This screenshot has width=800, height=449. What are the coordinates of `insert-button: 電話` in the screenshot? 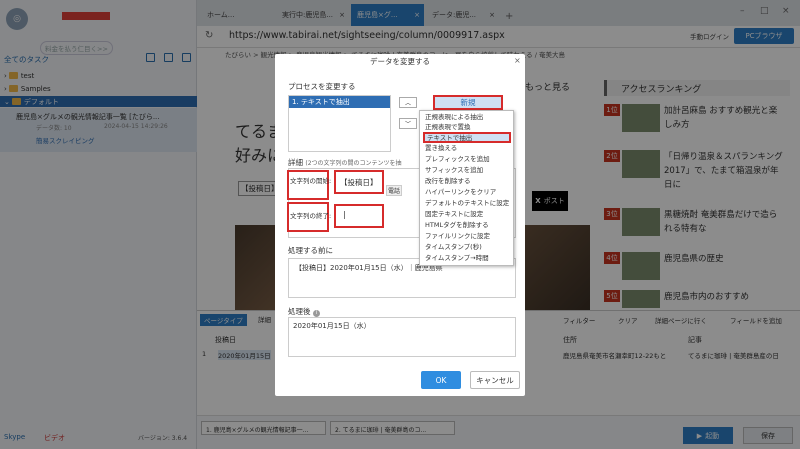 It's located at (394, 190).